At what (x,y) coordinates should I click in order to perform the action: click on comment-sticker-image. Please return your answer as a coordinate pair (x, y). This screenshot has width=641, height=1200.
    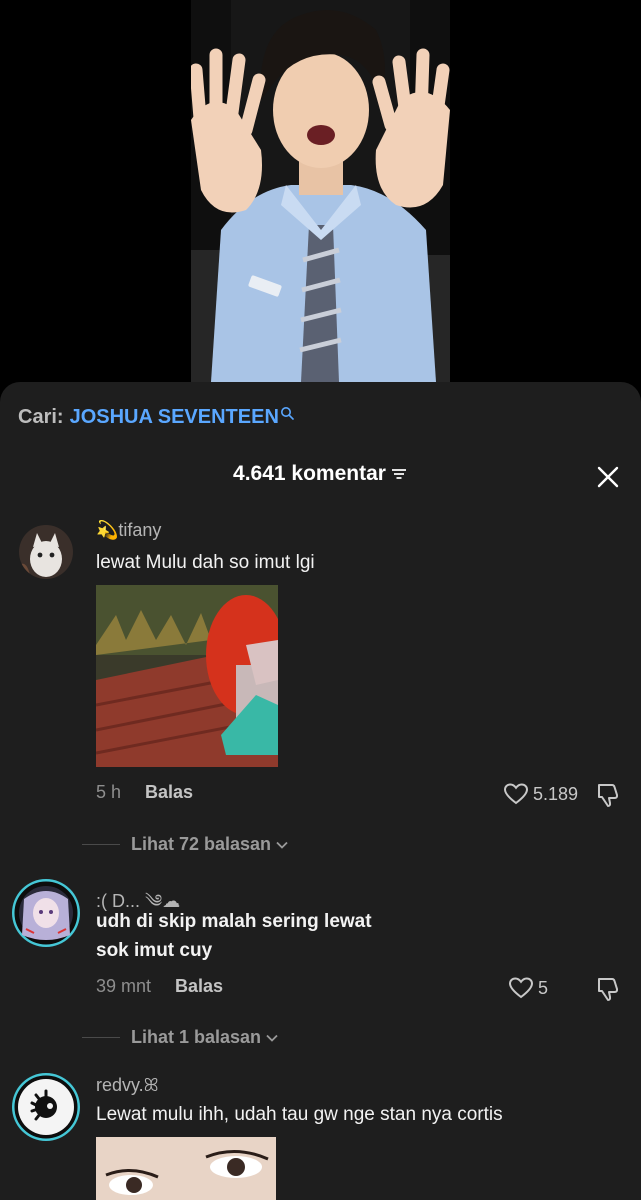
    Looking at the image, I should click on (187, 676).